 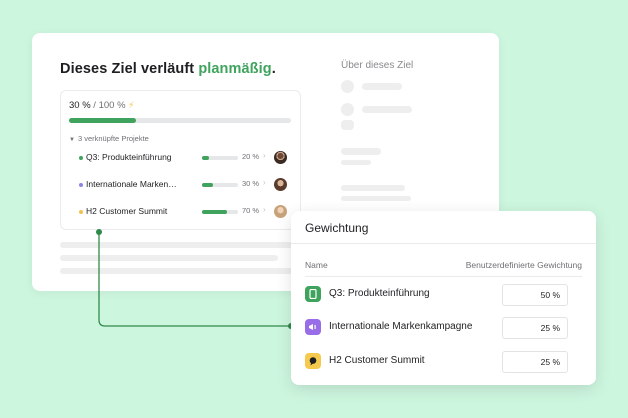 I want to click on placeholder-icon, so click(x=347, y=125).